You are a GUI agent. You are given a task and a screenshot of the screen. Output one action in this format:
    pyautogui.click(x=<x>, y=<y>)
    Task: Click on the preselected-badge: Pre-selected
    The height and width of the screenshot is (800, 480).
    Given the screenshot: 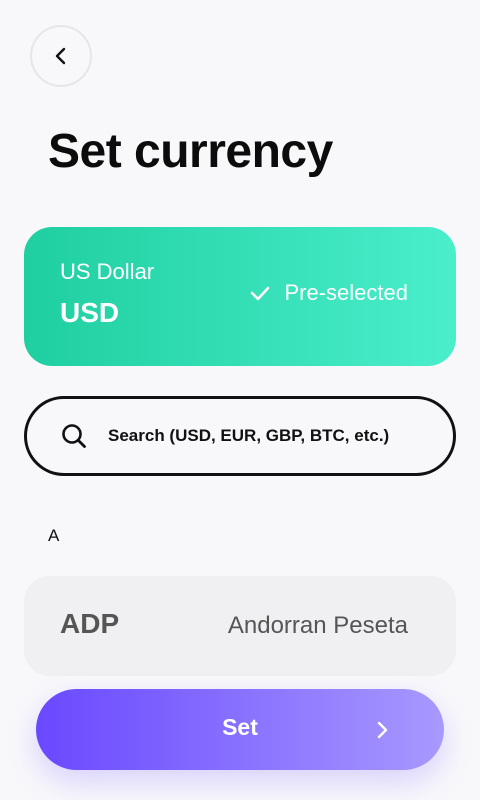 What is the action you would take?
    pyautogui.click(x=328, y=293)
    